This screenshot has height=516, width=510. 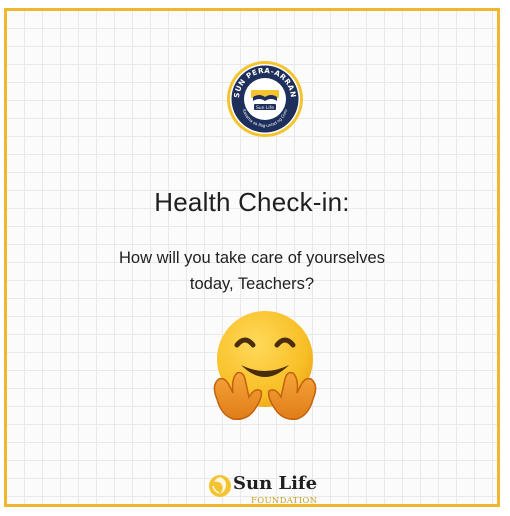 What do you see at coordinates (275, 483) in the screenshot?
I see `brand-name: Sun Life` at bounding box center [275, 483].